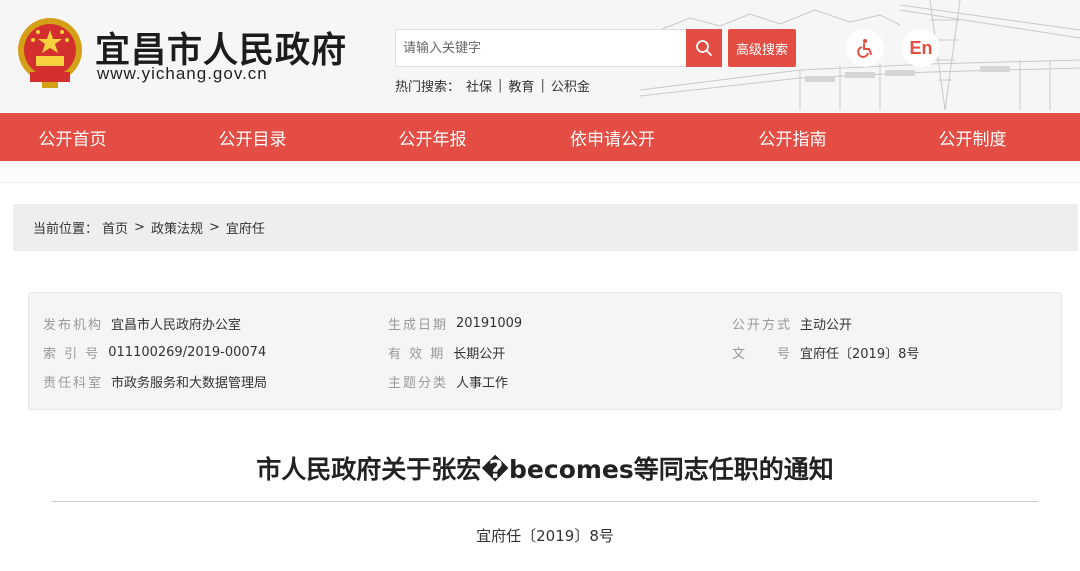 This screenshot has height=571, width=1080. What do you see at coordinates (545, 536) in the screenshot?
I see `article-doc-number: 宜府任〔2019〕8号` at bounding box center [545, 536].